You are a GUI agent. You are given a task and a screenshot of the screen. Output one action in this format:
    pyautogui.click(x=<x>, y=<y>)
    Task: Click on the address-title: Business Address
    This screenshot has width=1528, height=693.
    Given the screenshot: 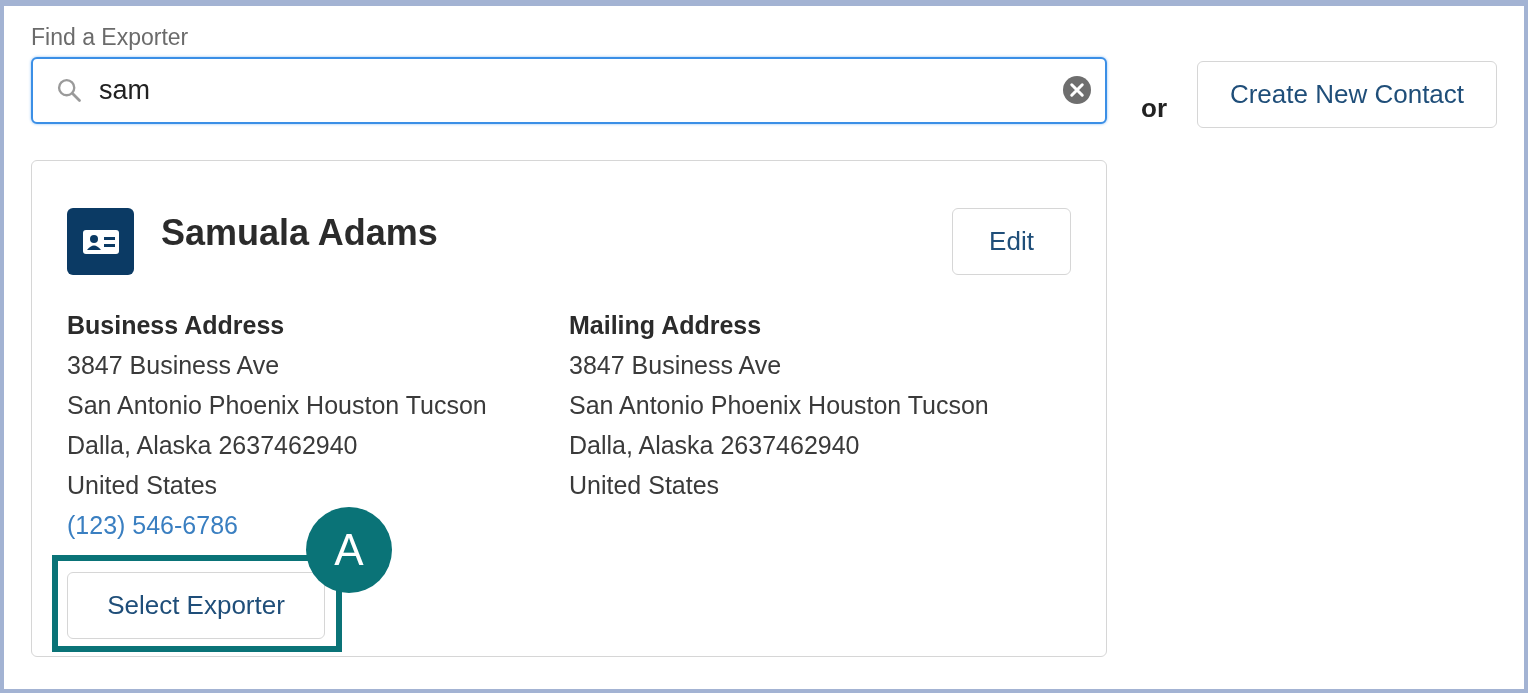 What is the action you would take?
    pyautogui.click(x=176, y=325)
    